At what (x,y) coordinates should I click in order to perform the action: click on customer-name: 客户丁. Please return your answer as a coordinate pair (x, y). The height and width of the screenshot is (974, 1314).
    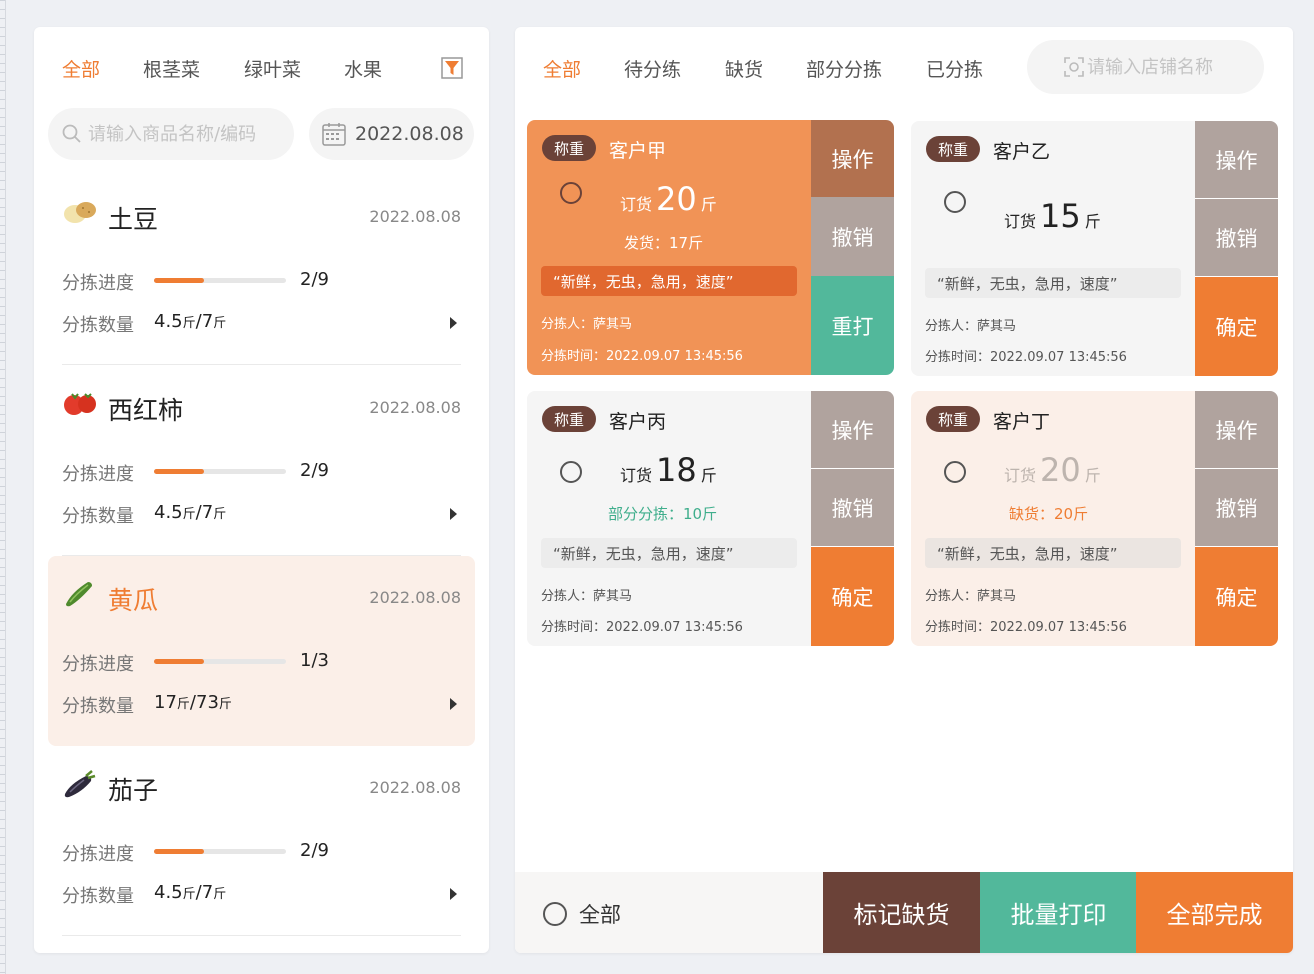
    Looking at the image, I should click on (1022, 422).